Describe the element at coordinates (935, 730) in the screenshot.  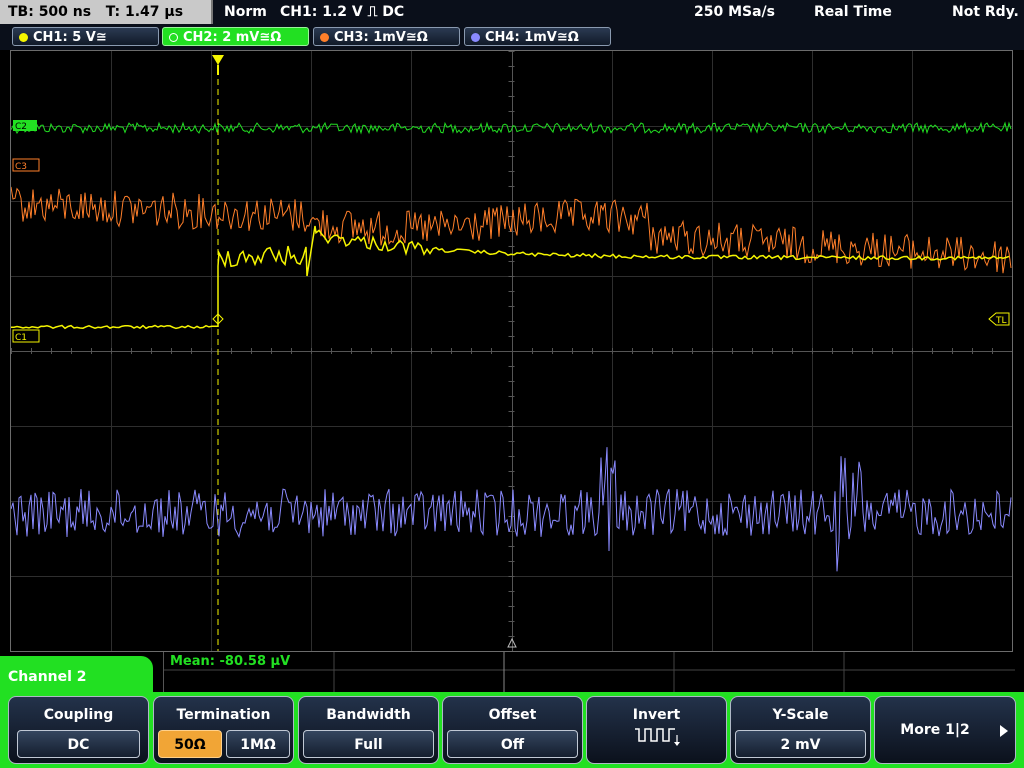
I see `more-label: More 1|2` at that location.